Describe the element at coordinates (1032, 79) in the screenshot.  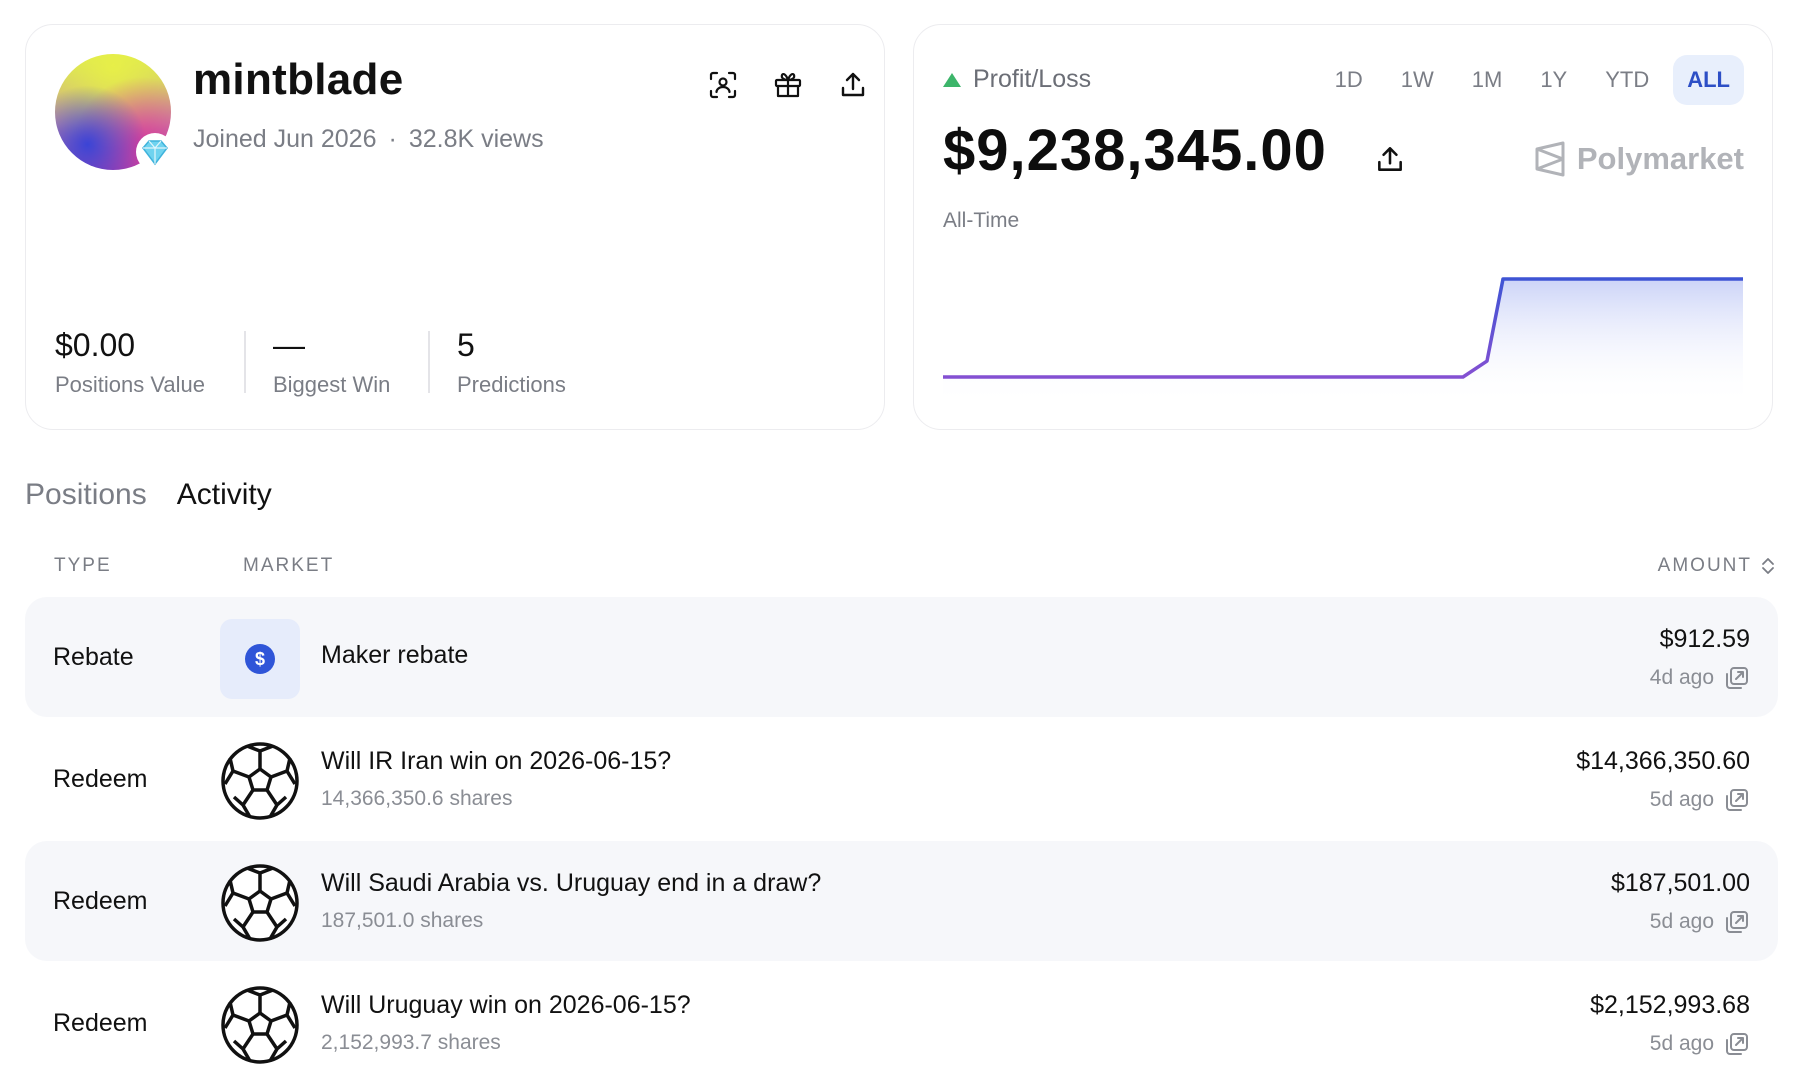
I see `pnl-label: Profit/Loss` at that location.